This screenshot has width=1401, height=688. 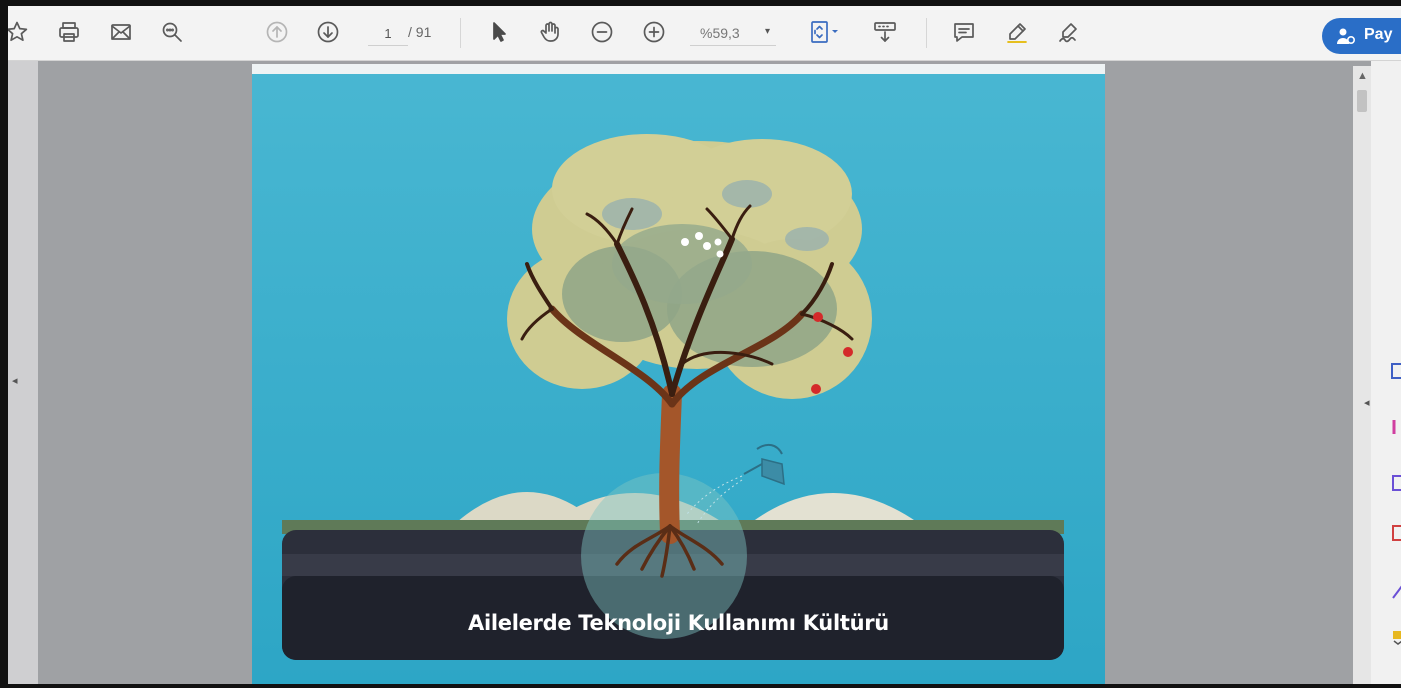 I want to click on sign-icon, so click(x=1069, y=32).